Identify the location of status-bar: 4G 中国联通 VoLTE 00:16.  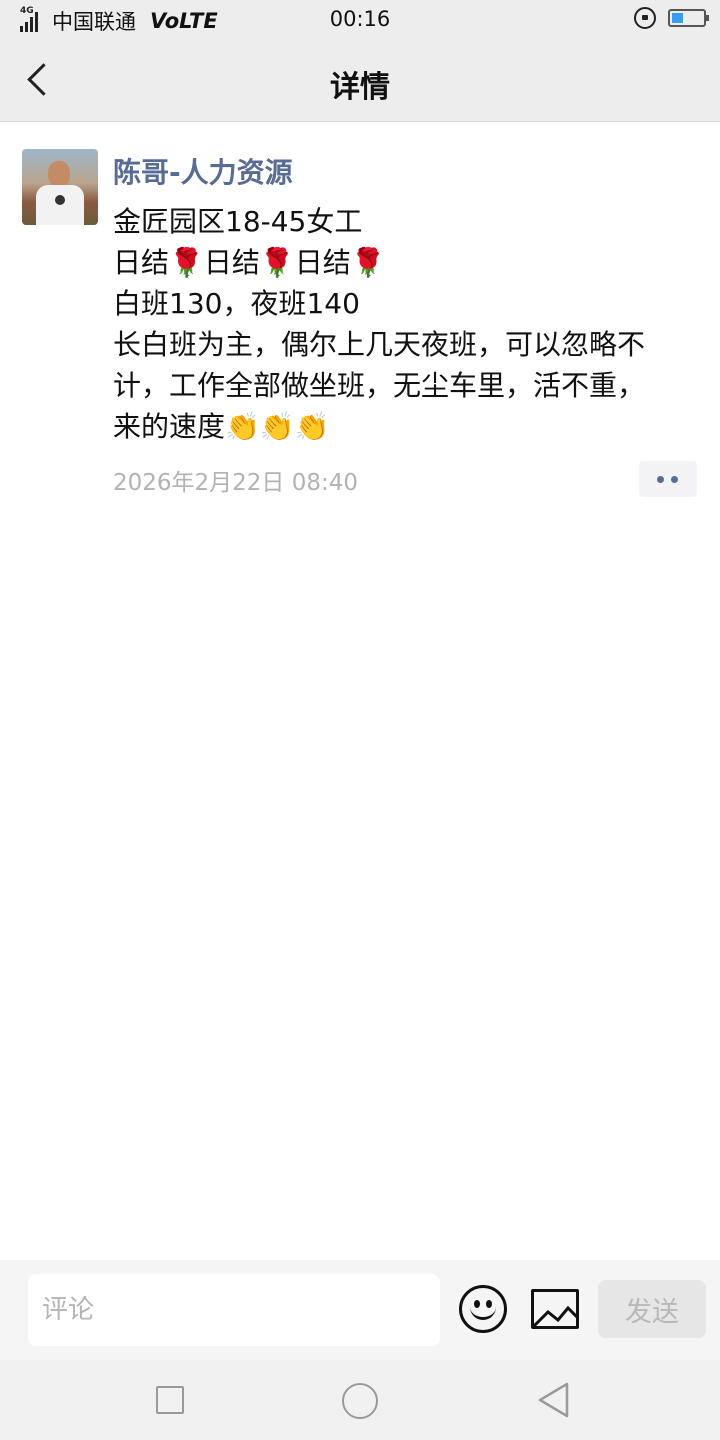
(360, 20).